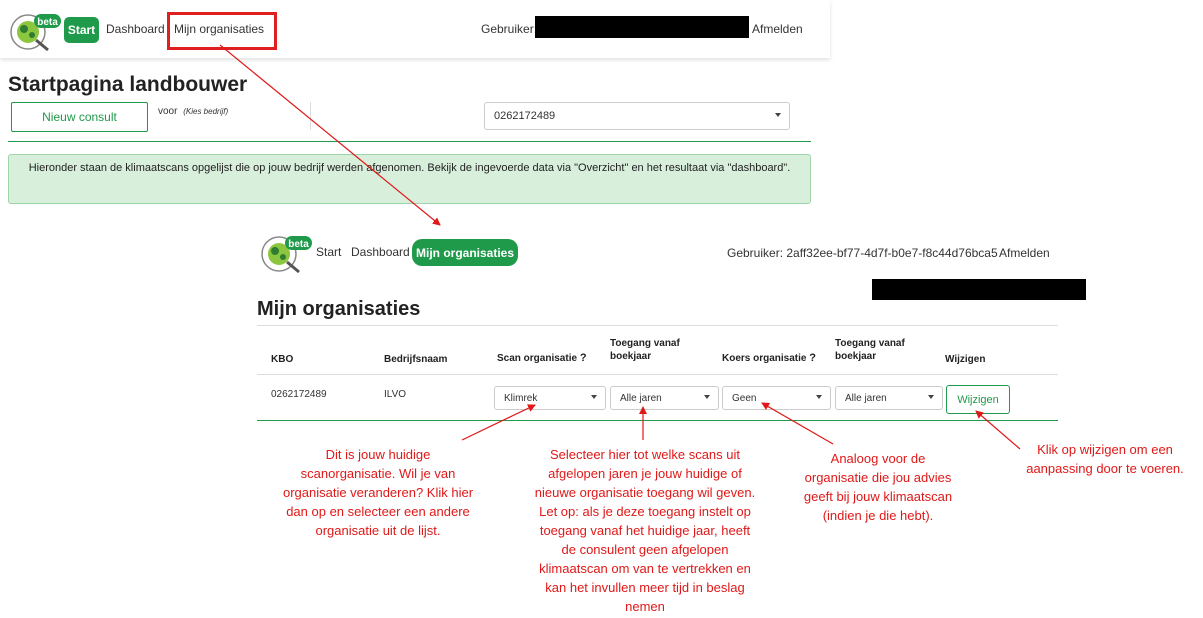  What do you see at coordinates (409, 141) in the screenshot?
I see `section-divider` at bounding box center [409, 141].